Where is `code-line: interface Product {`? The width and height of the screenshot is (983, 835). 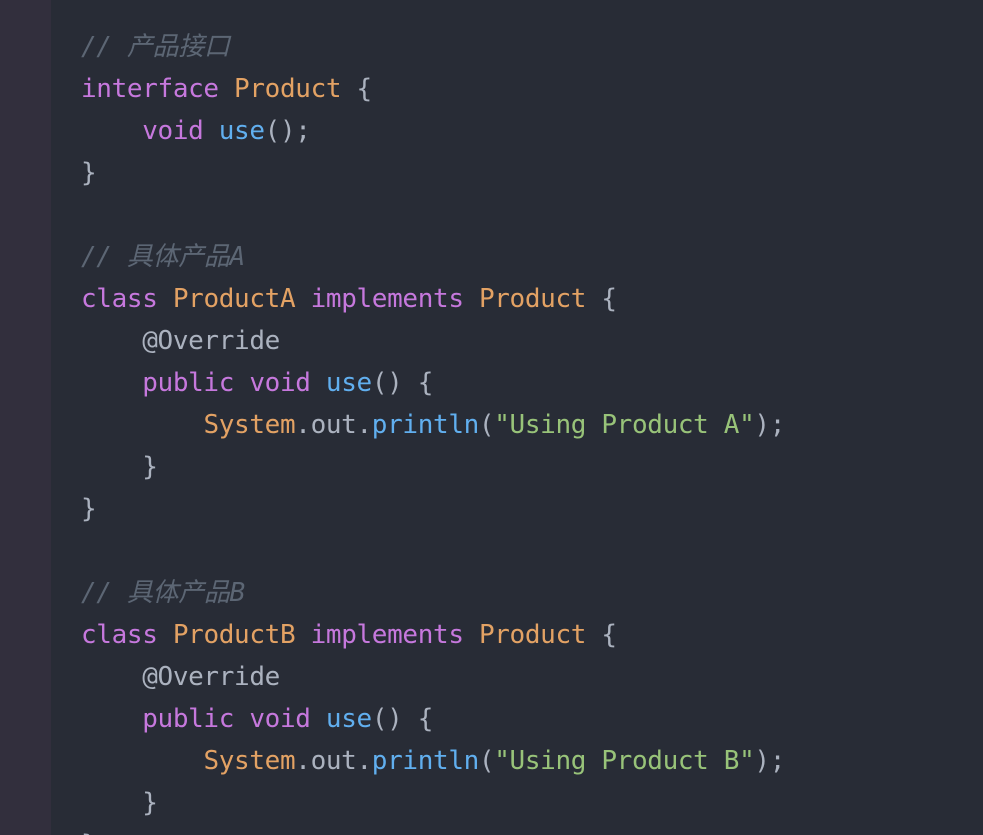 code-line: interface Product { is located at coordinates (531, 89).